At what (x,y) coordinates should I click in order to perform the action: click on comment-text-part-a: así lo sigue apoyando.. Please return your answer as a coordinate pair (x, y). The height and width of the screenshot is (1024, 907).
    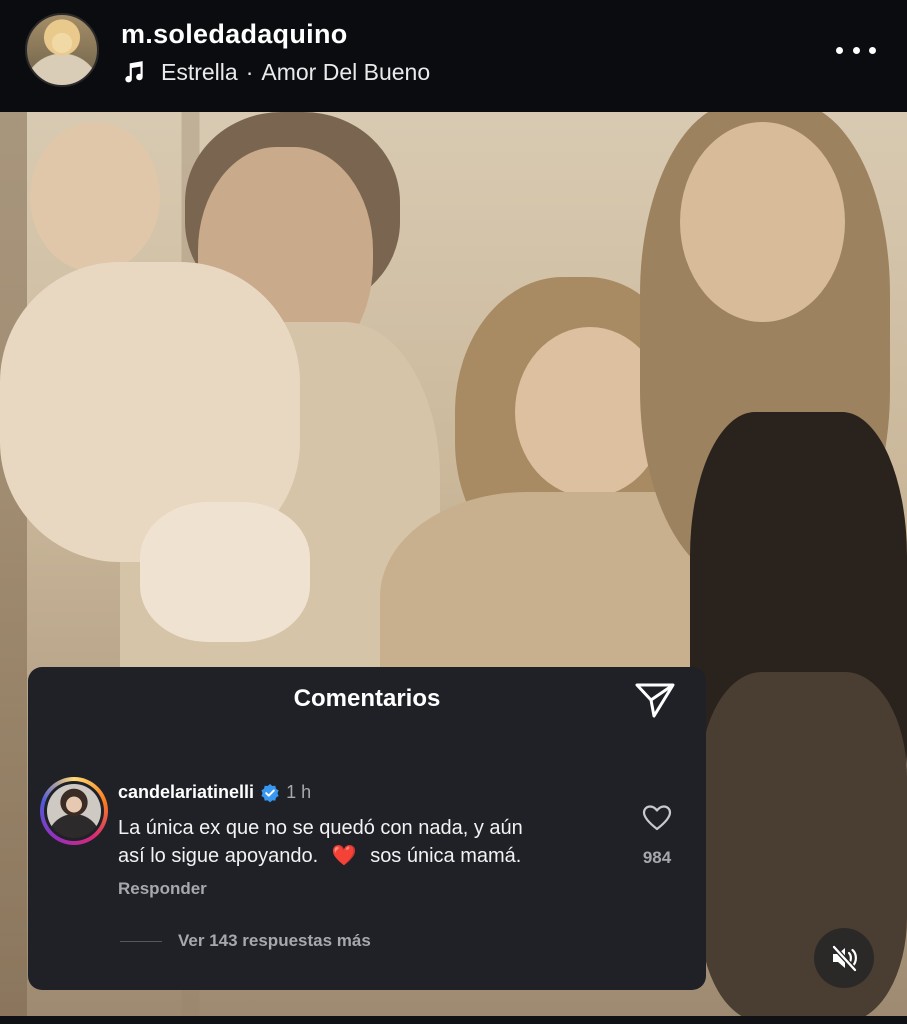
    Looking at the image, I should click on (218, 856).